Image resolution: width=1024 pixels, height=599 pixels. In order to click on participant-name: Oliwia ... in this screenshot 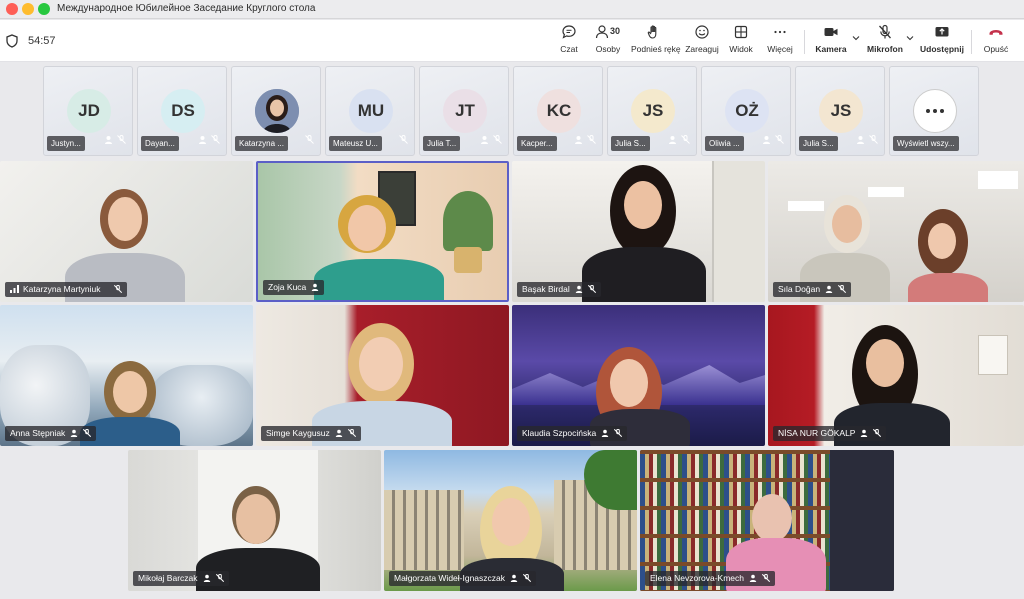, I will do `click(724, 143)`.